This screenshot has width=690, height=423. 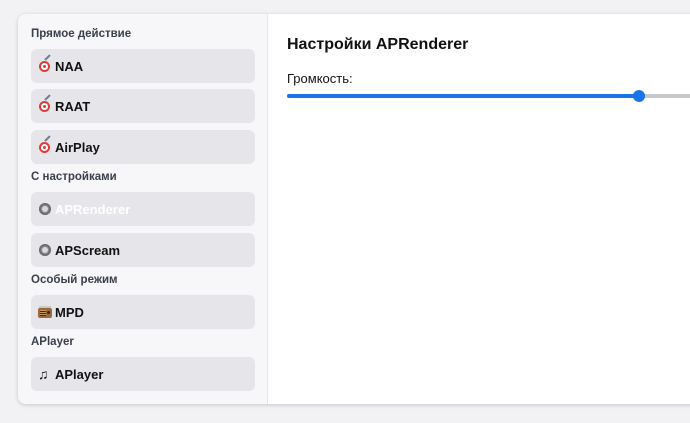 What do you see at coordinates (81, 34) in the screenshot?
I see `group-label-direct: Прямое действие` at bounding box center [81, 34].